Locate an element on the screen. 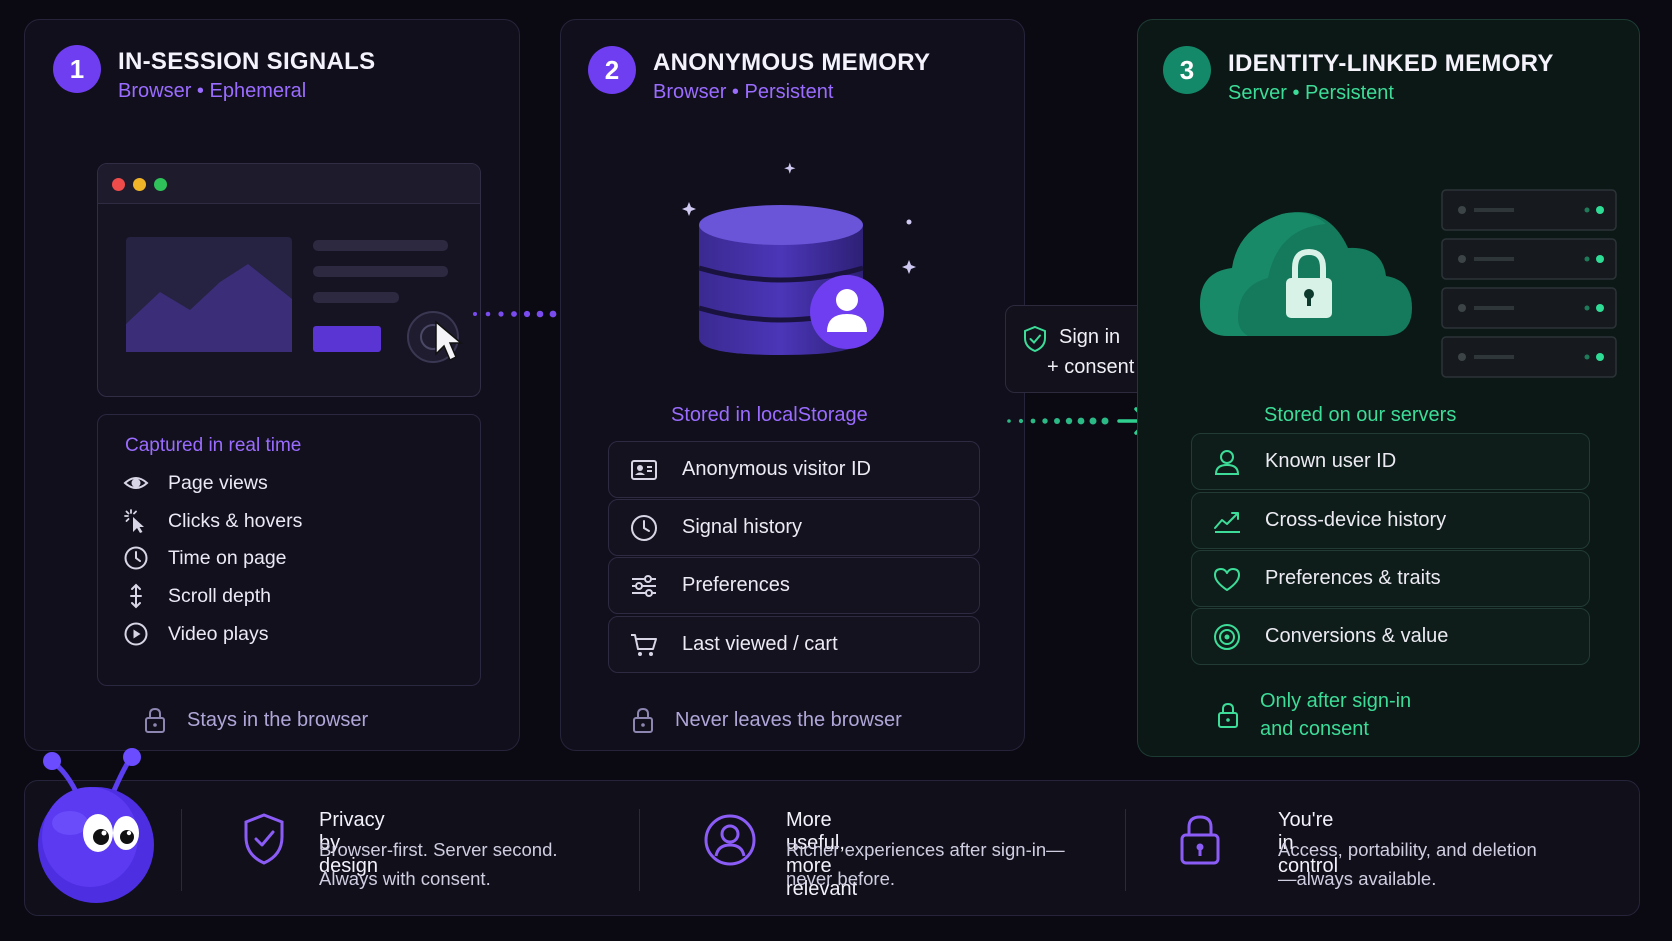  page-mockup-icon is located at coordinates (295, 300).